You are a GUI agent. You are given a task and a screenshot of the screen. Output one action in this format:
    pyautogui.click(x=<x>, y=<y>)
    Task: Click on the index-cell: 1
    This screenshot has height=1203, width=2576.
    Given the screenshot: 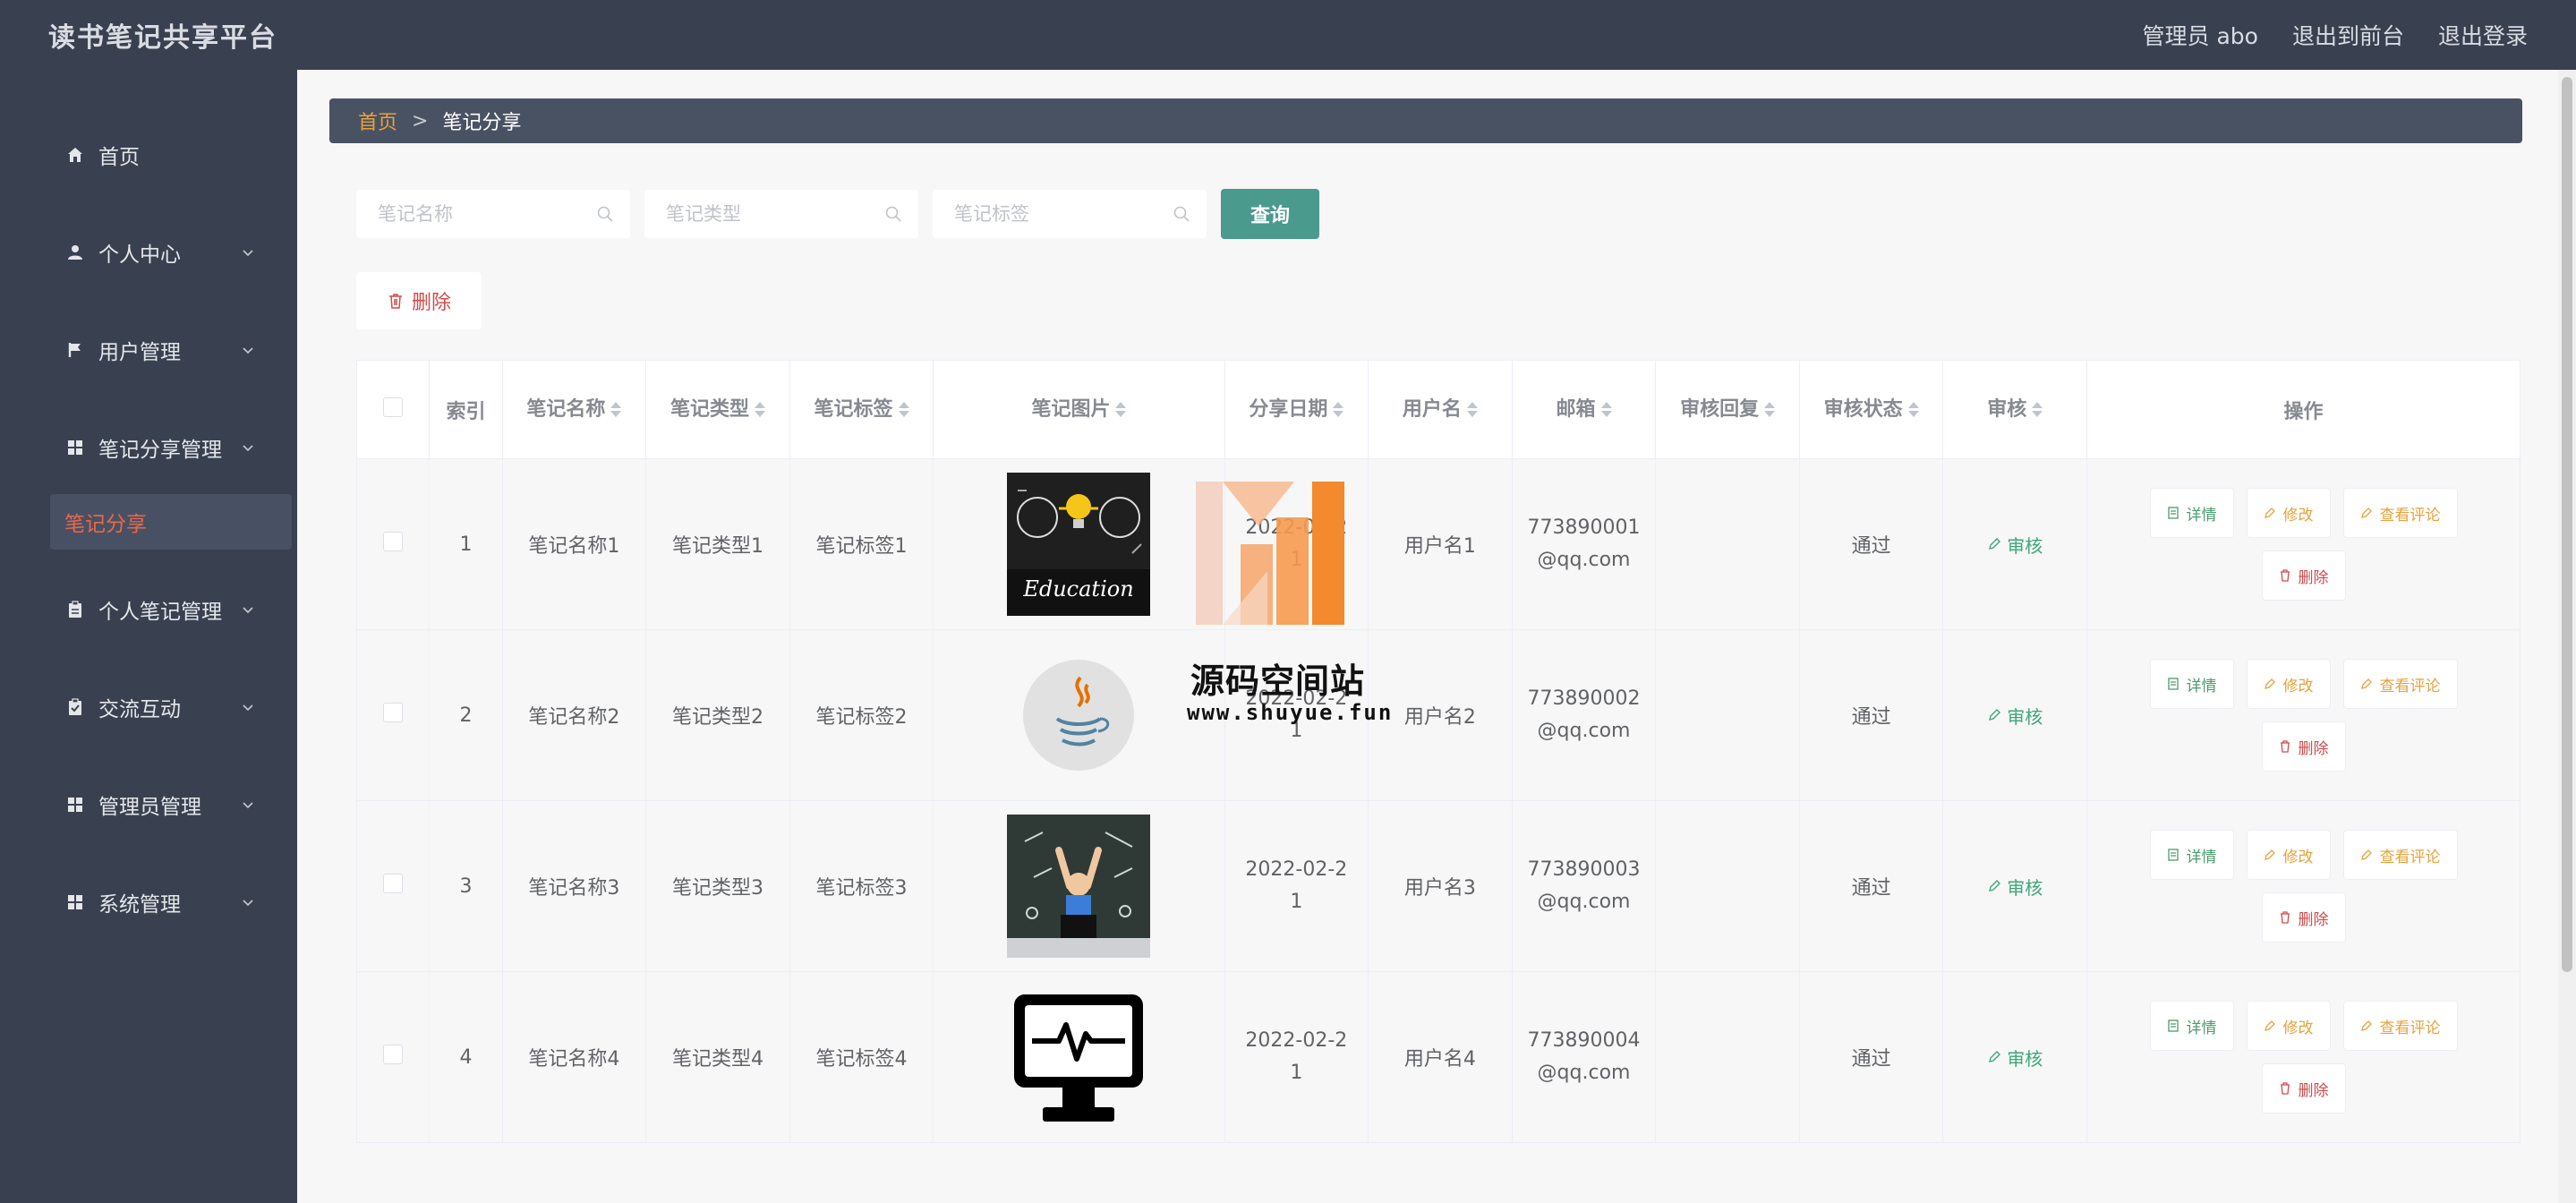 What is the action you would take?
    pyautogui.click(x=466, y=544)
    